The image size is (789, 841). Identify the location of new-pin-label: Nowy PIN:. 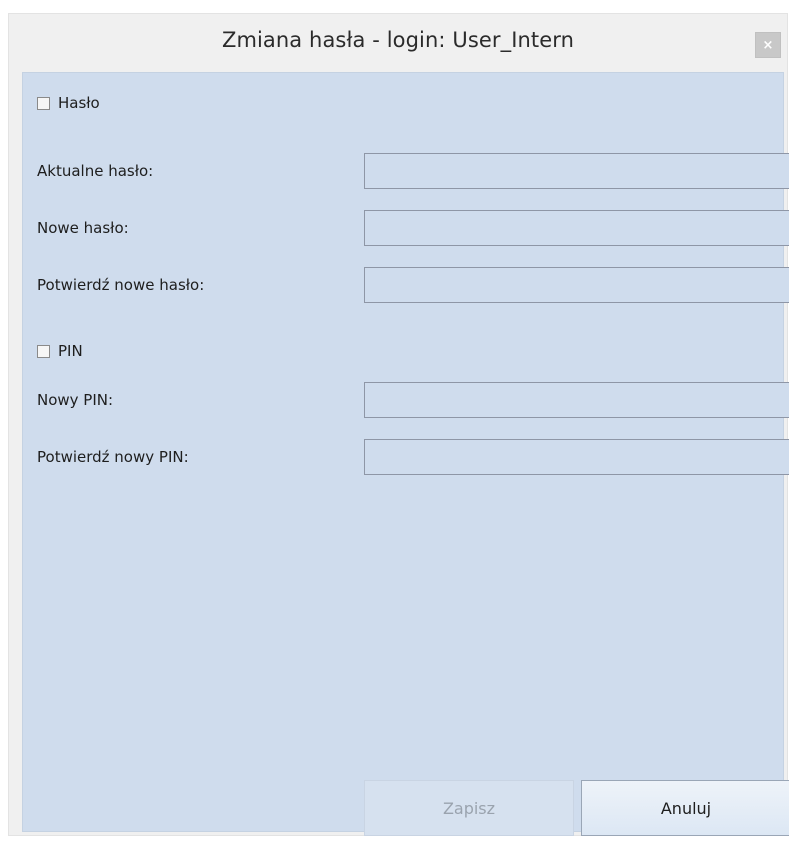
(75, 400).